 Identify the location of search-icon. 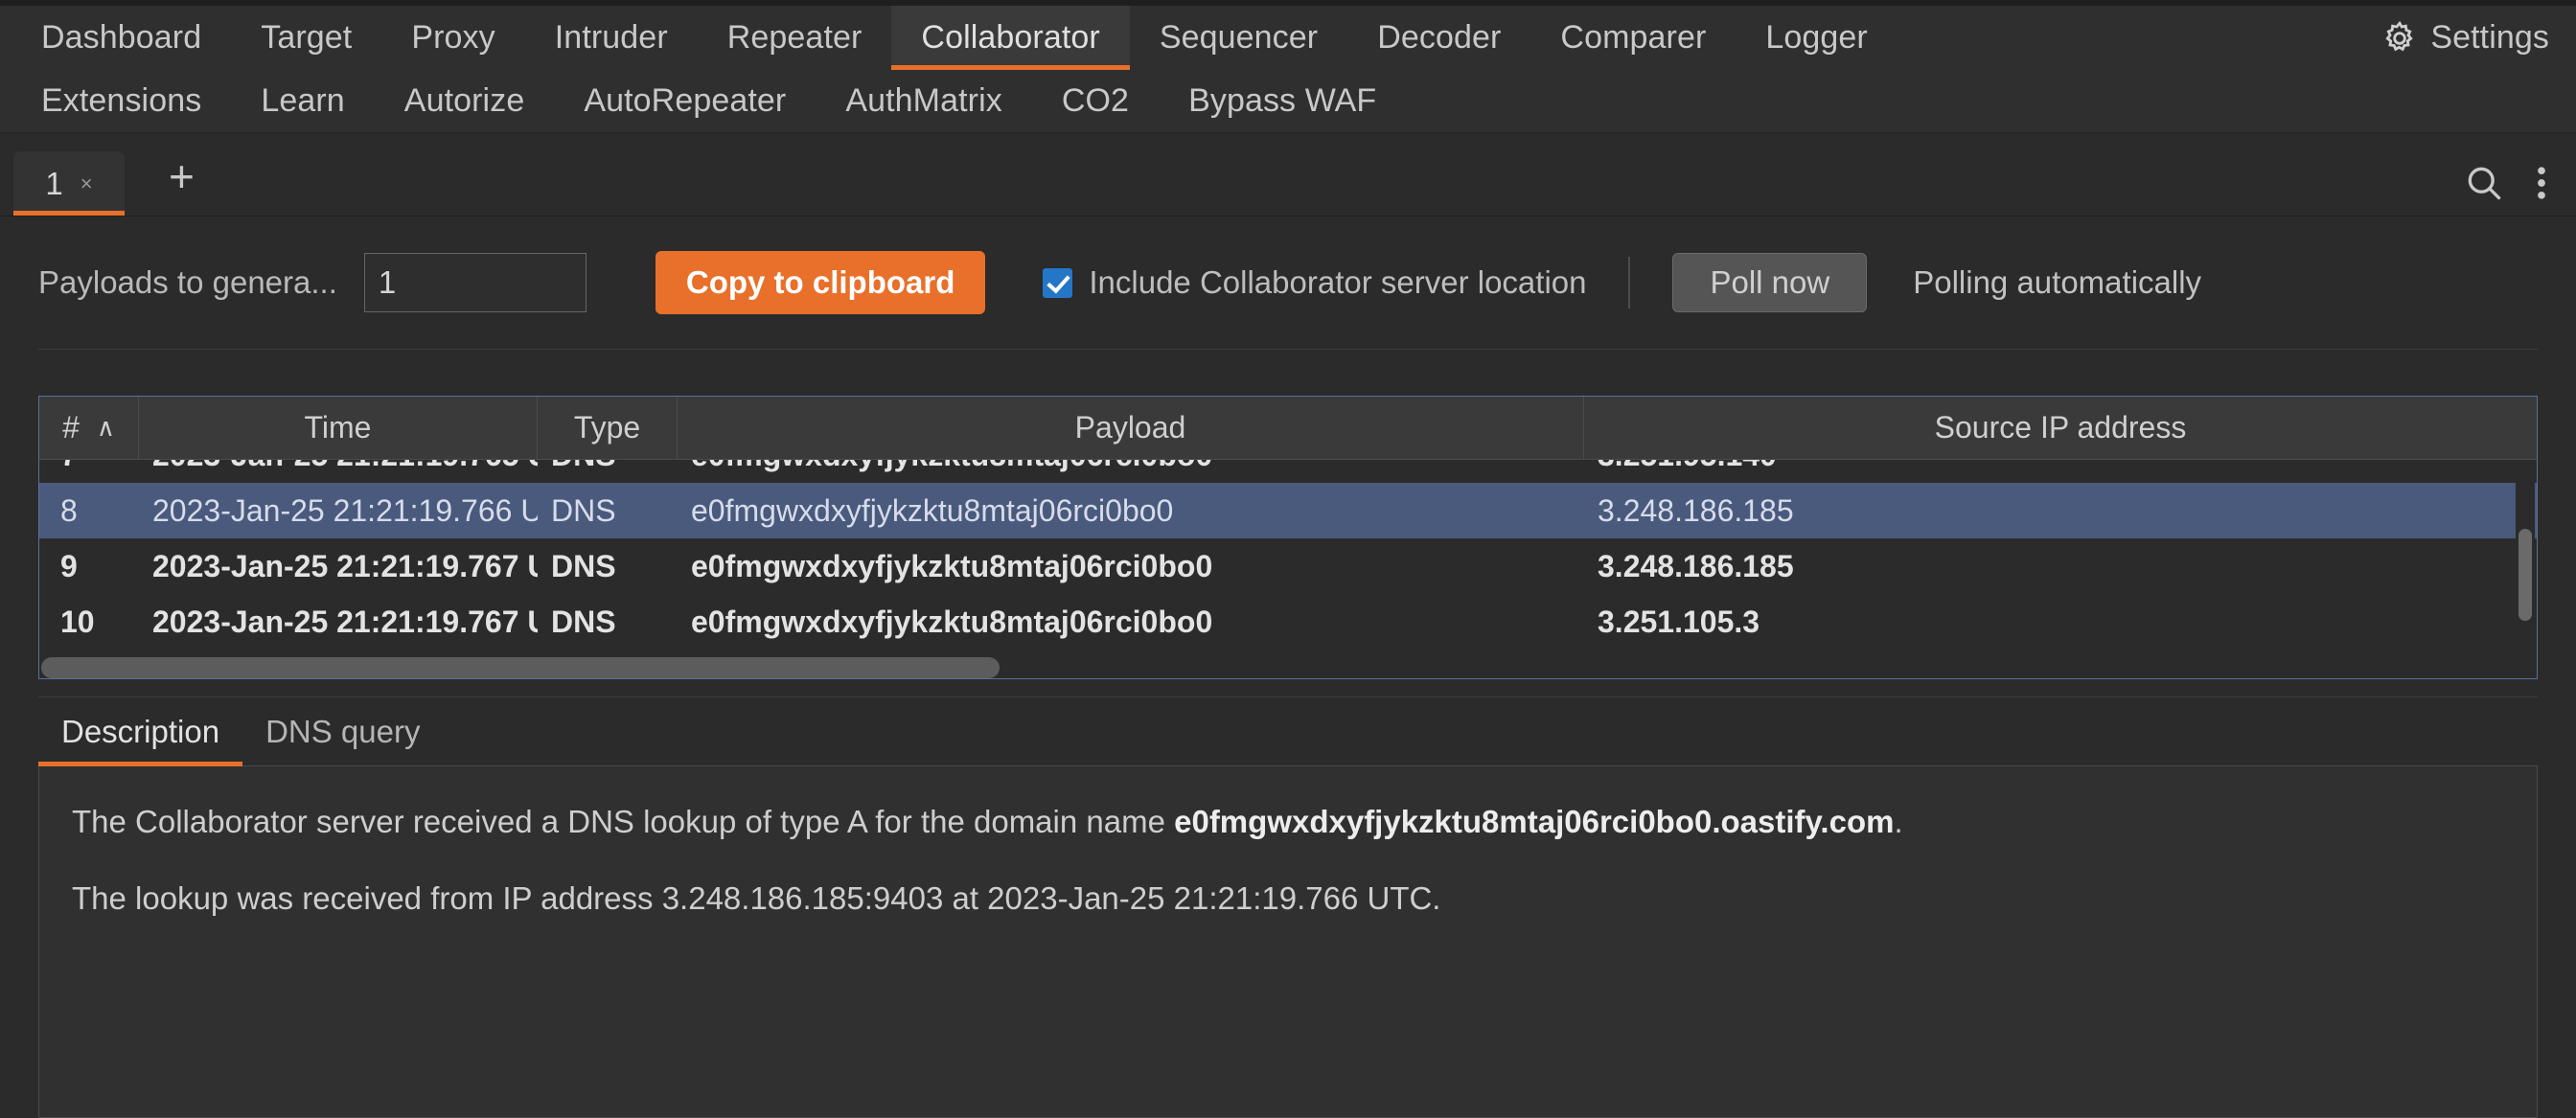
(2484, 183).